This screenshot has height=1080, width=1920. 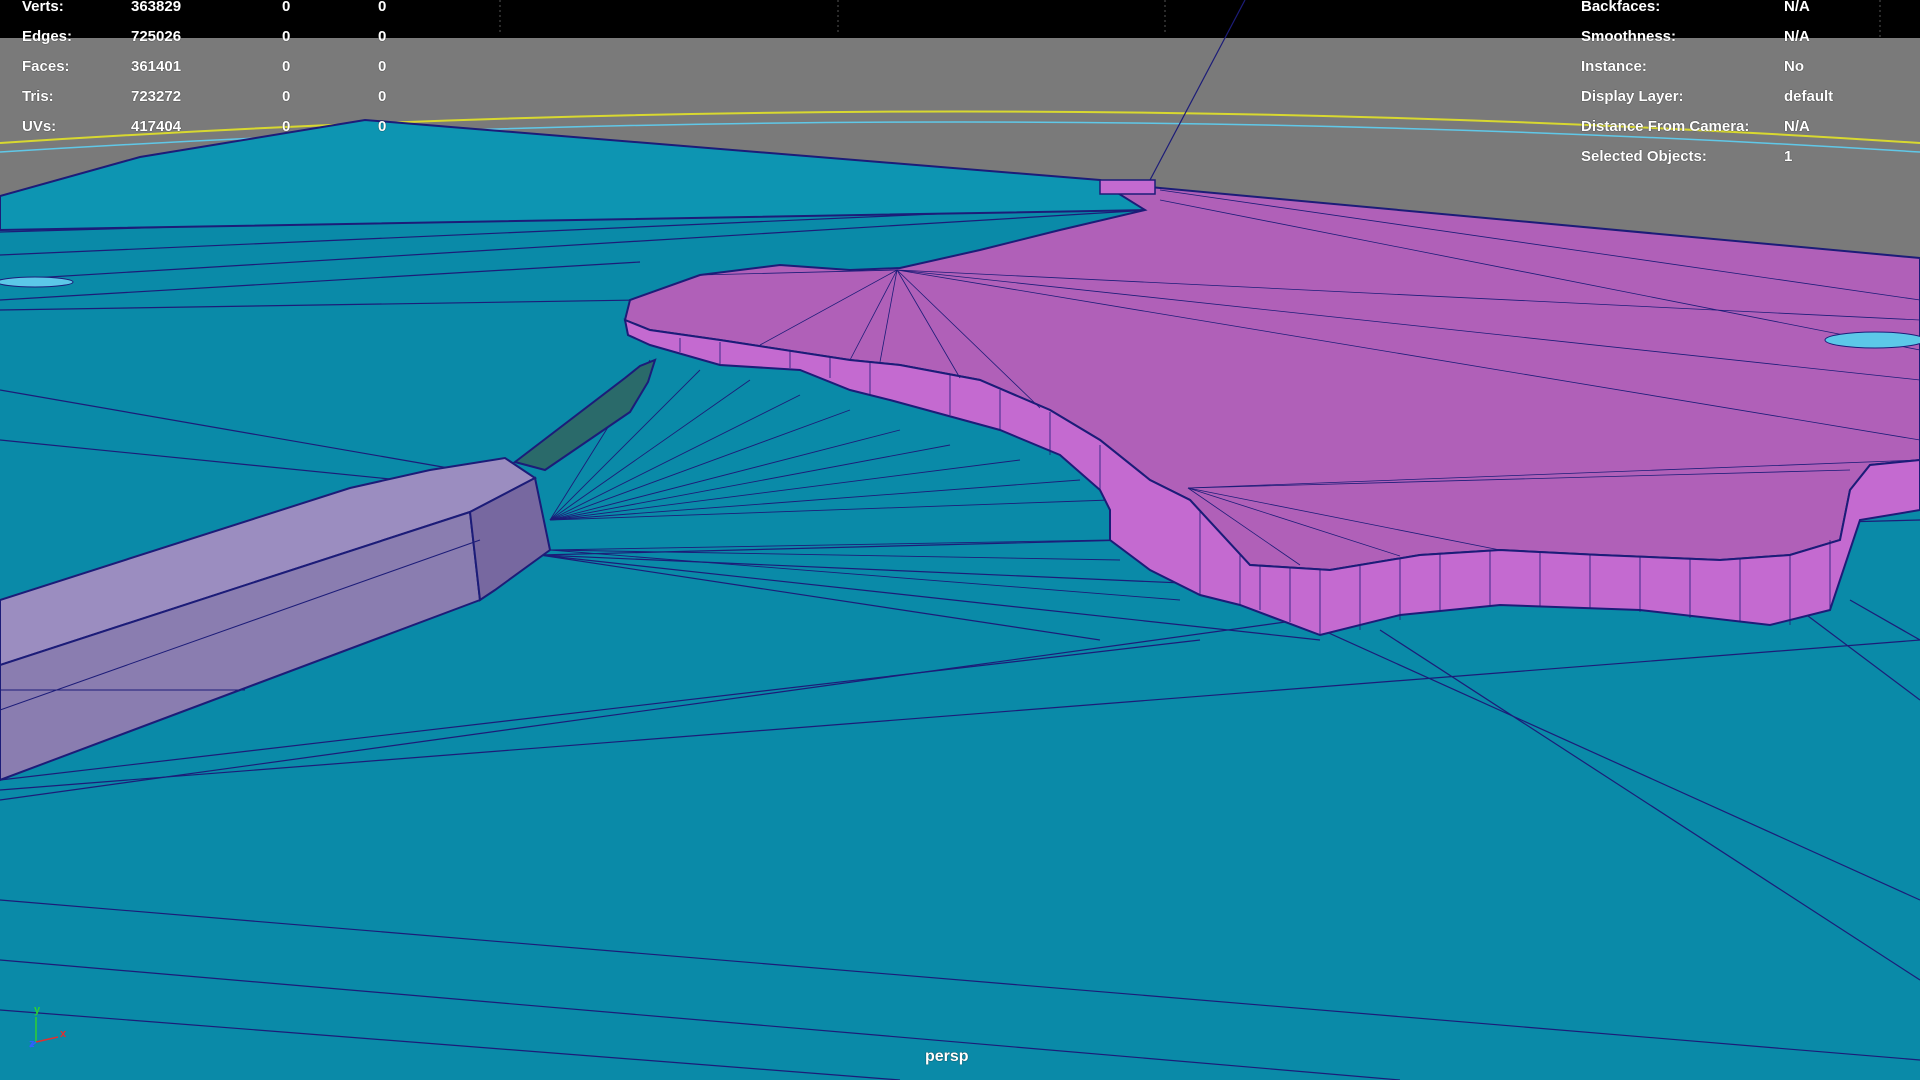 I want to click on hud-label-distance: Distance From Camera:, so click(x=1665, y=126).